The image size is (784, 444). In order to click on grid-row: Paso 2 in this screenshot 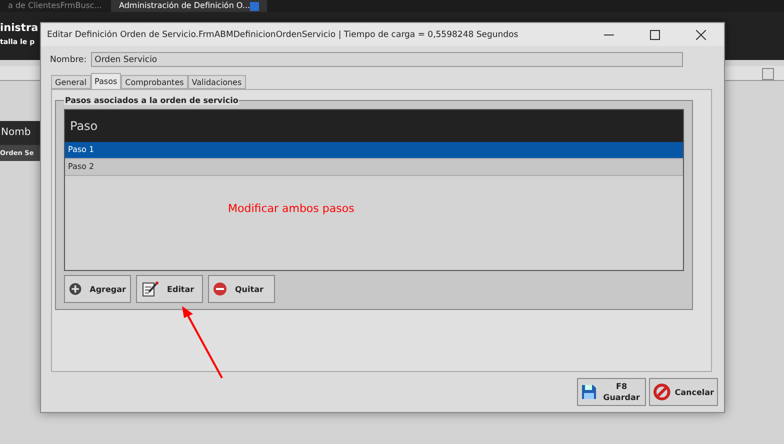, I will do `click(374, 167)`.